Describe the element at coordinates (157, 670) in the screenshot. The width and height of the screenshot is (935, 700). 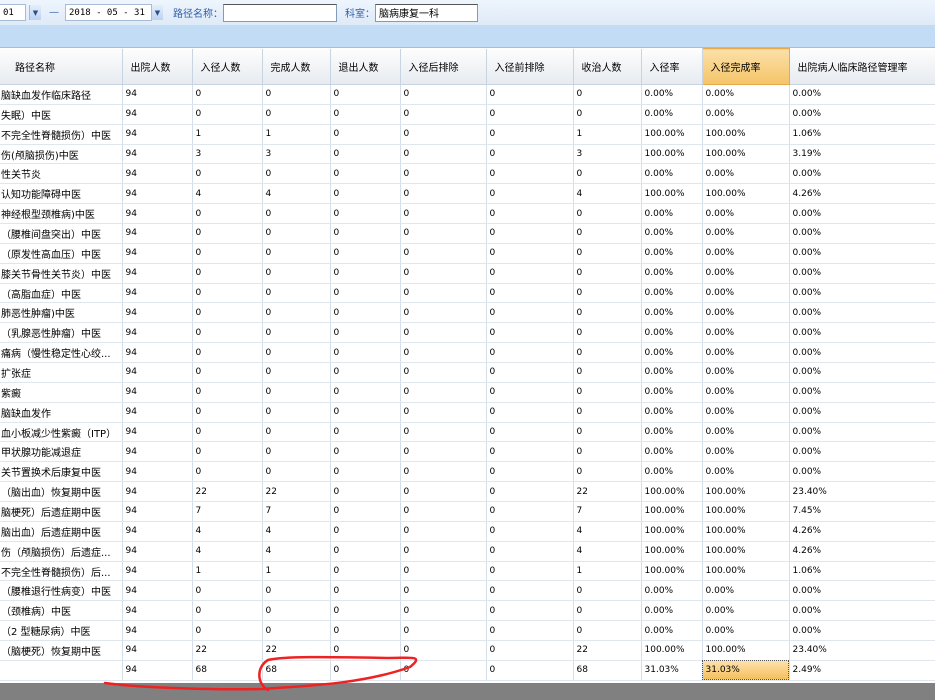
I see `cell-discharged: 94` at that location.